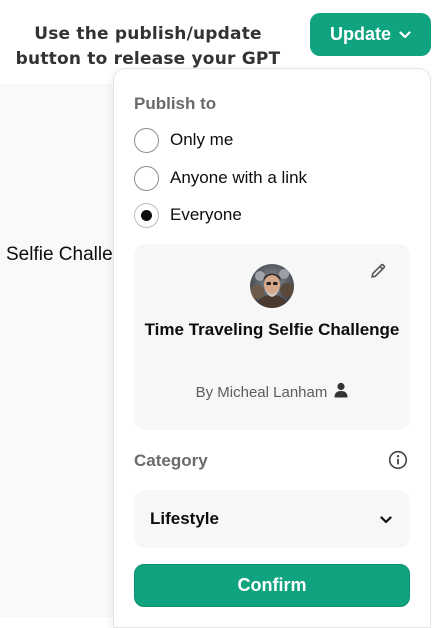 This screenshot has width=432, height=628. What do you see at coordinates (272, 286) in the screenshot?
I see `gpt-avatar` at bounding box center [272, 286].